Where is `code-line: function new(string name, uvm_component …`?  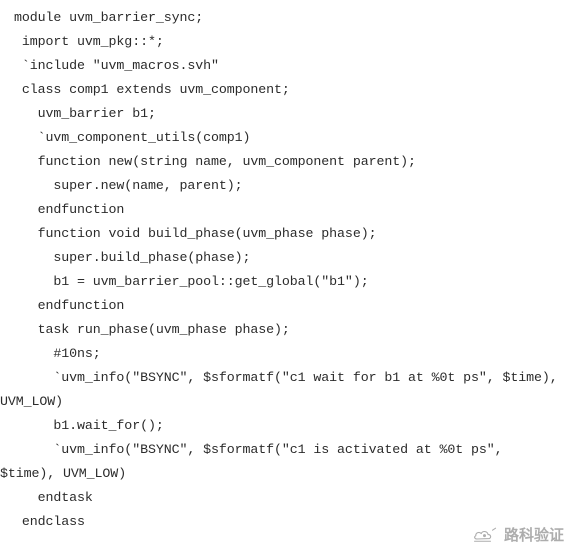
code-line: function new(string name, uvm_component … is located at coordinates (215, 161).